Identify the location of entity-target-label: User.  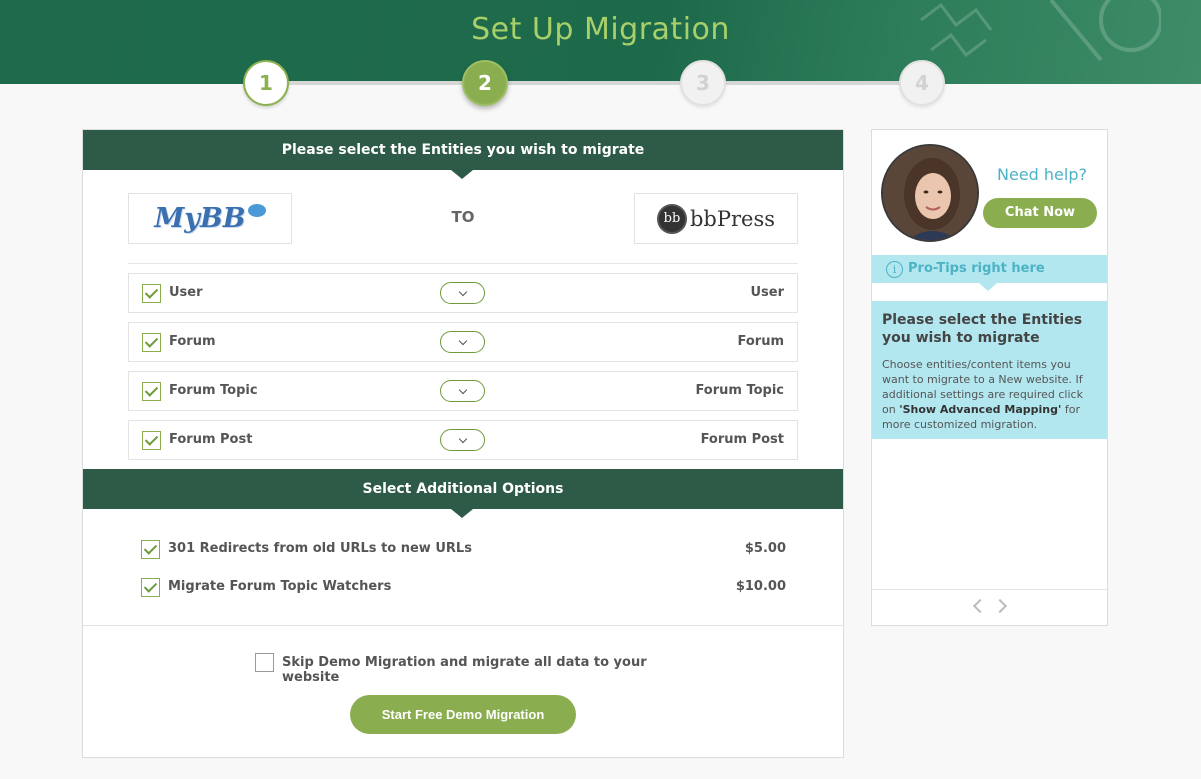
(767, 292).